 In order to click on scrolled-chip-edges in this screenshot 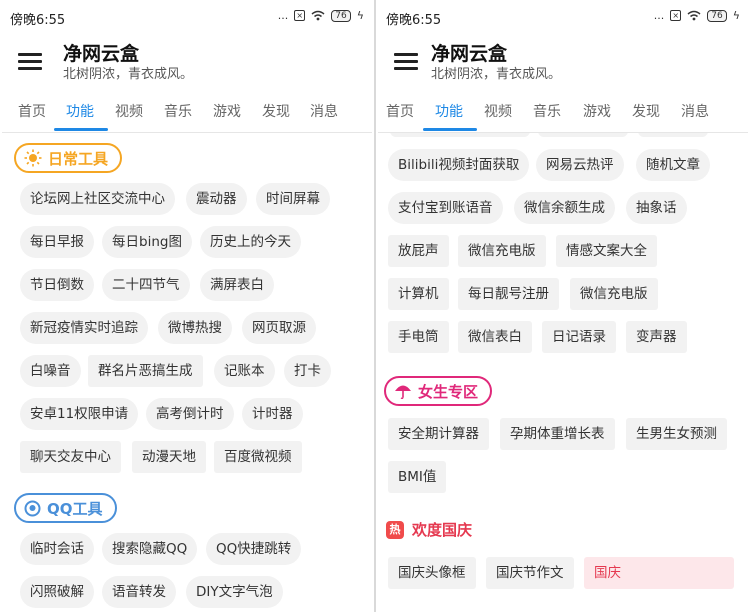, I will do `click(558, 136)`.